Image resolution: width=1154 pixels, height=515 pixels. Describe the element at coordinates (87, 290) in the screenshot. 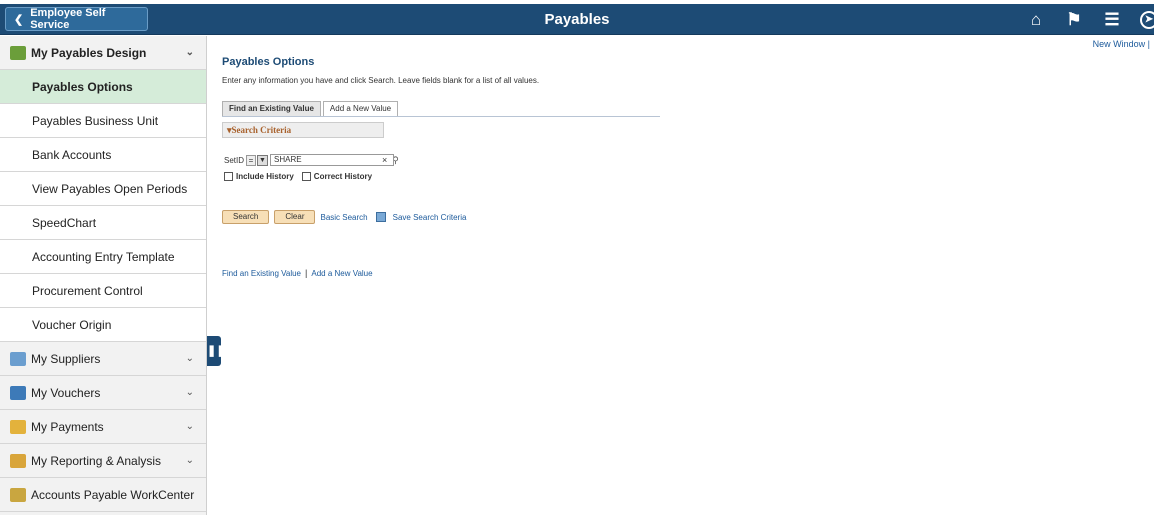

I see `sidebar-item-label: Procurement Control` at that location.